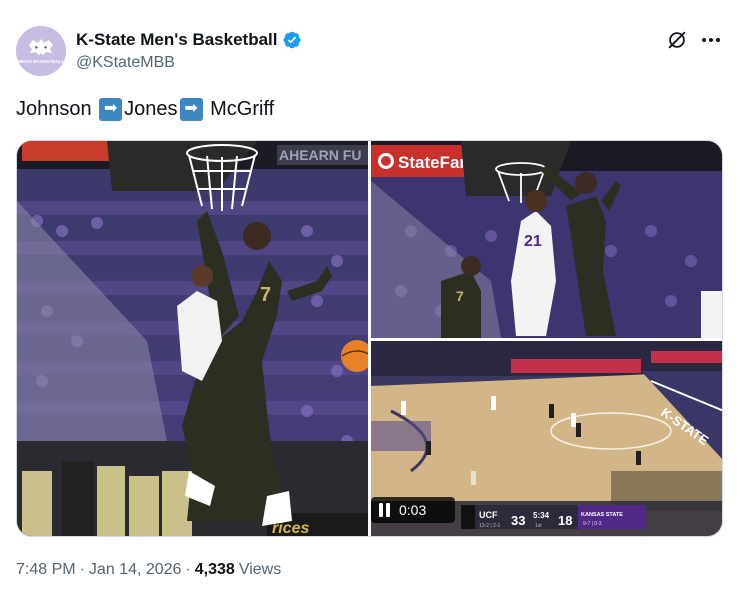 This screenshot has width=741, height=603. What do you see at coordinates (189, 63) in the screenshot?
I see `user-handle: @KStateMBB` at bounding box center [189, 63].